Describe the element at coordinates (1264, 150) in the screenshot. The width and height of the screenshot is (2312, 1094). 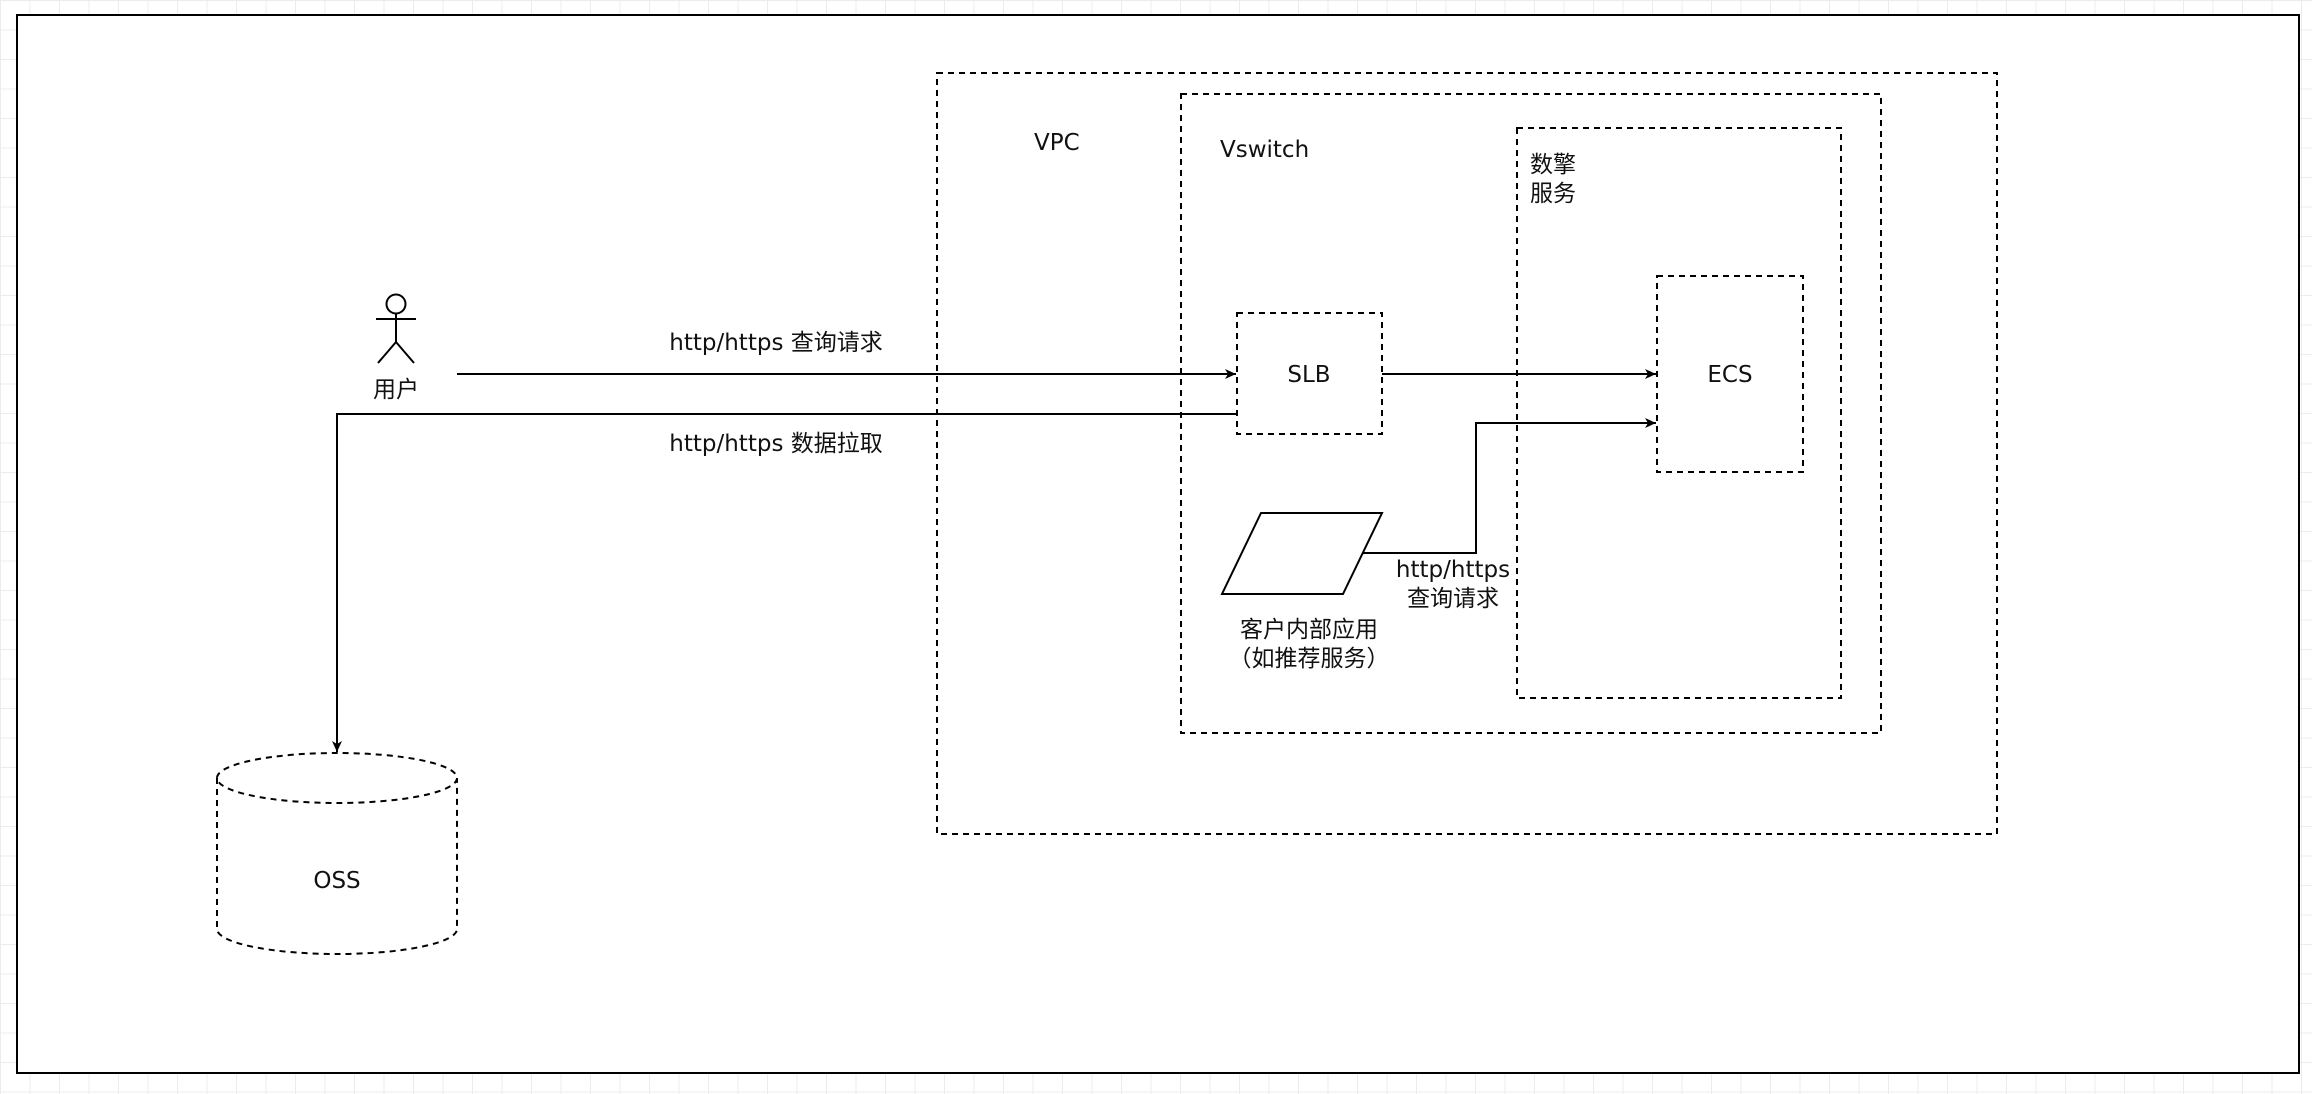
I see `vswitch-label: Vswitch` at that location.